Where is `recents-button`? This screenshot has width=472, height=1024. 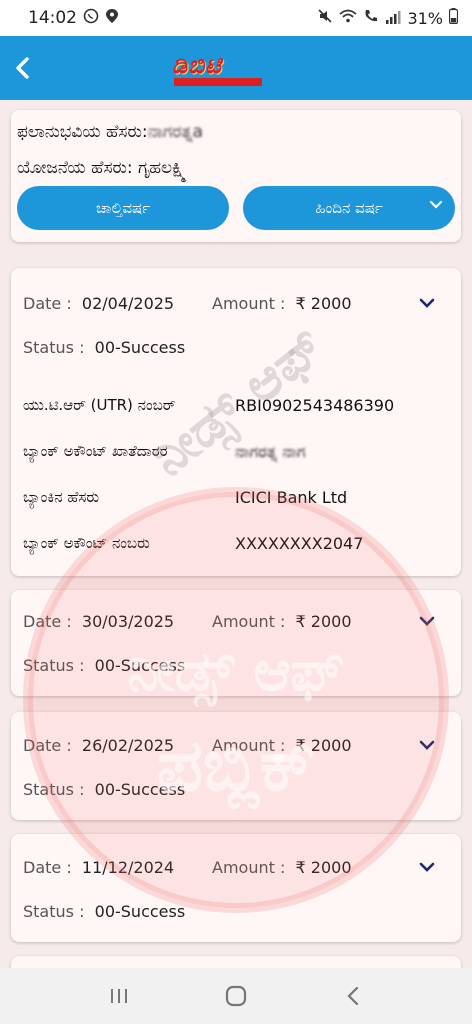 recents-button is located at coordinates (119, 996).